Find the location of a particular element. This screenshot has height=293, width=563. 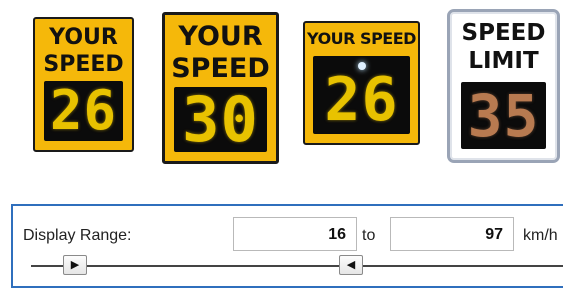

your-speed-sign-26: YOUR SPEED 26 is located at coordinates (83, 84).